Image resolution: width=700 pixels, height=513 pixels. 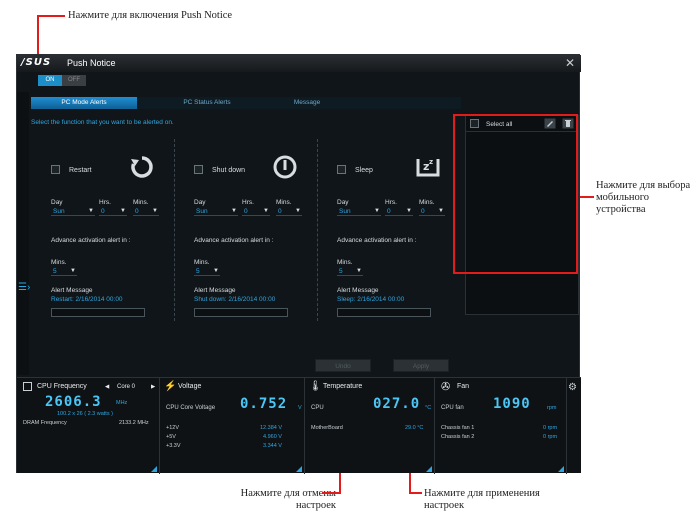 What do you see at coordinates (80, 170) in the screenshot?
I see `restart-label: Restart` at bounding box center [80, 170].